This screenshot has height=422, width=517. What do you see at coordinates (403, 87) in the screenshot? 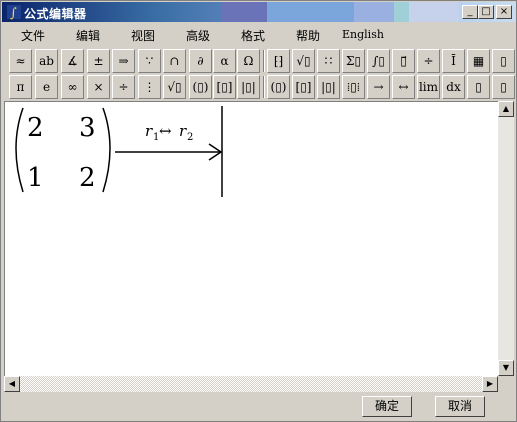
I see `tb-double-arrow-button: ↔` at bounding box center [403, 87].